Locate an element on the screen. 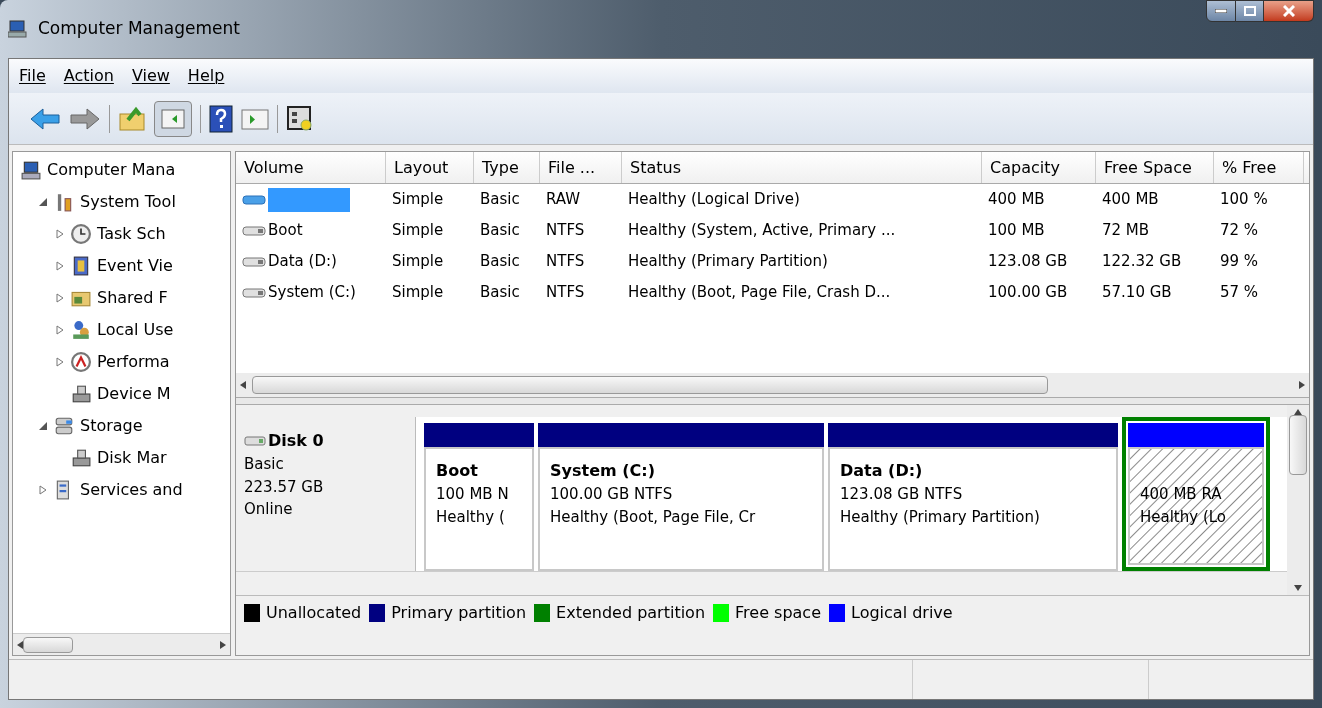  column-header: % Free is located at coordinates (1259, 167).